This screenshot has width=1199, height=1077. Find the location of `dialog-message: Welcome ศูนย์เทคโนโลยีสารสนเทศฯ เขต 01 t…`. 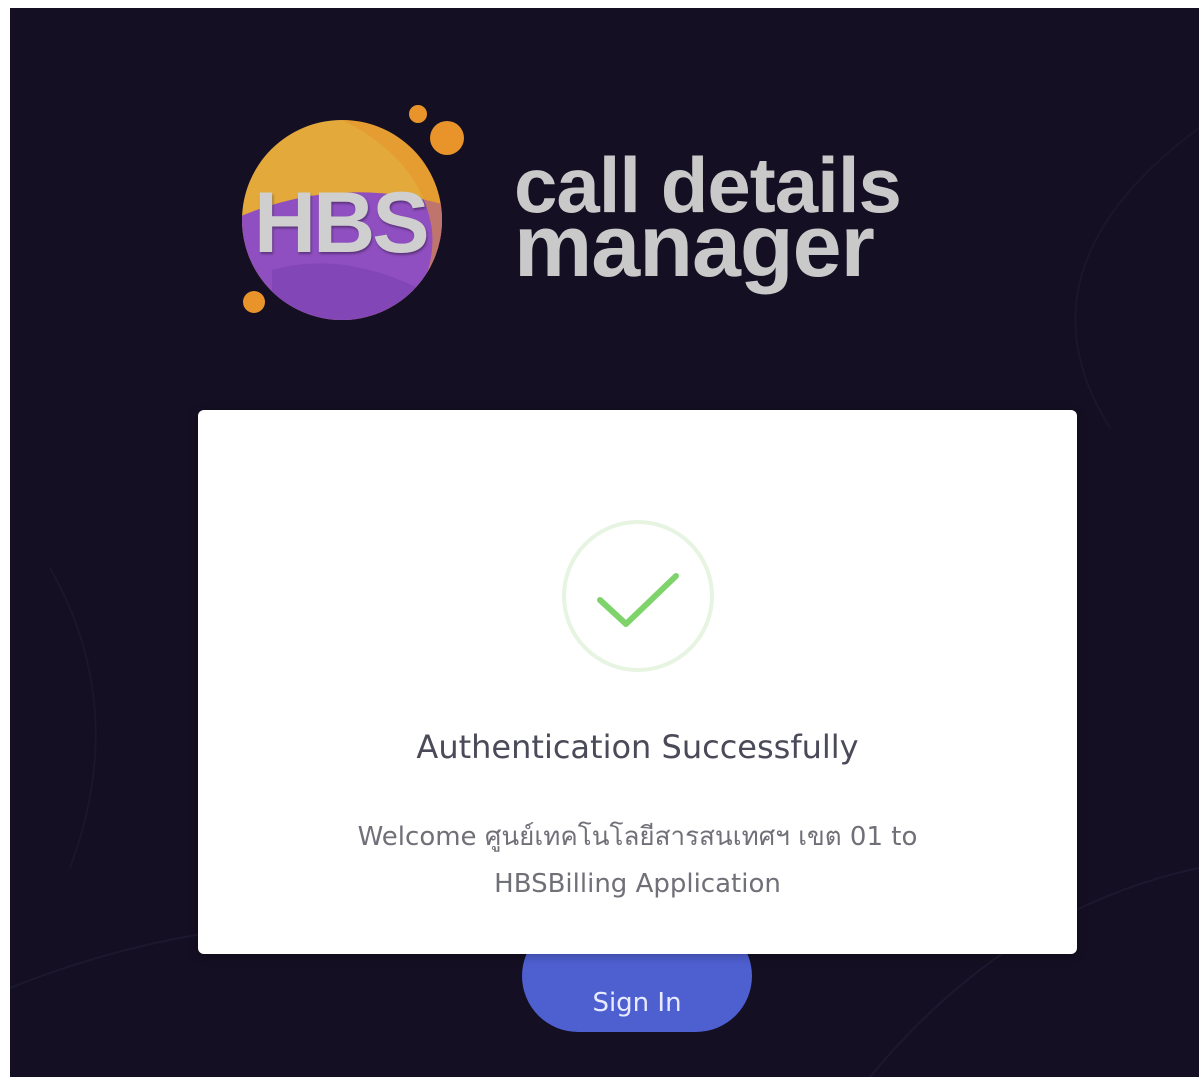

dialog-message: Welcome ศูนย์เทคโนโลยีสารสนเทศฯ เขต 01 t… is located at coordinates (637, 860).